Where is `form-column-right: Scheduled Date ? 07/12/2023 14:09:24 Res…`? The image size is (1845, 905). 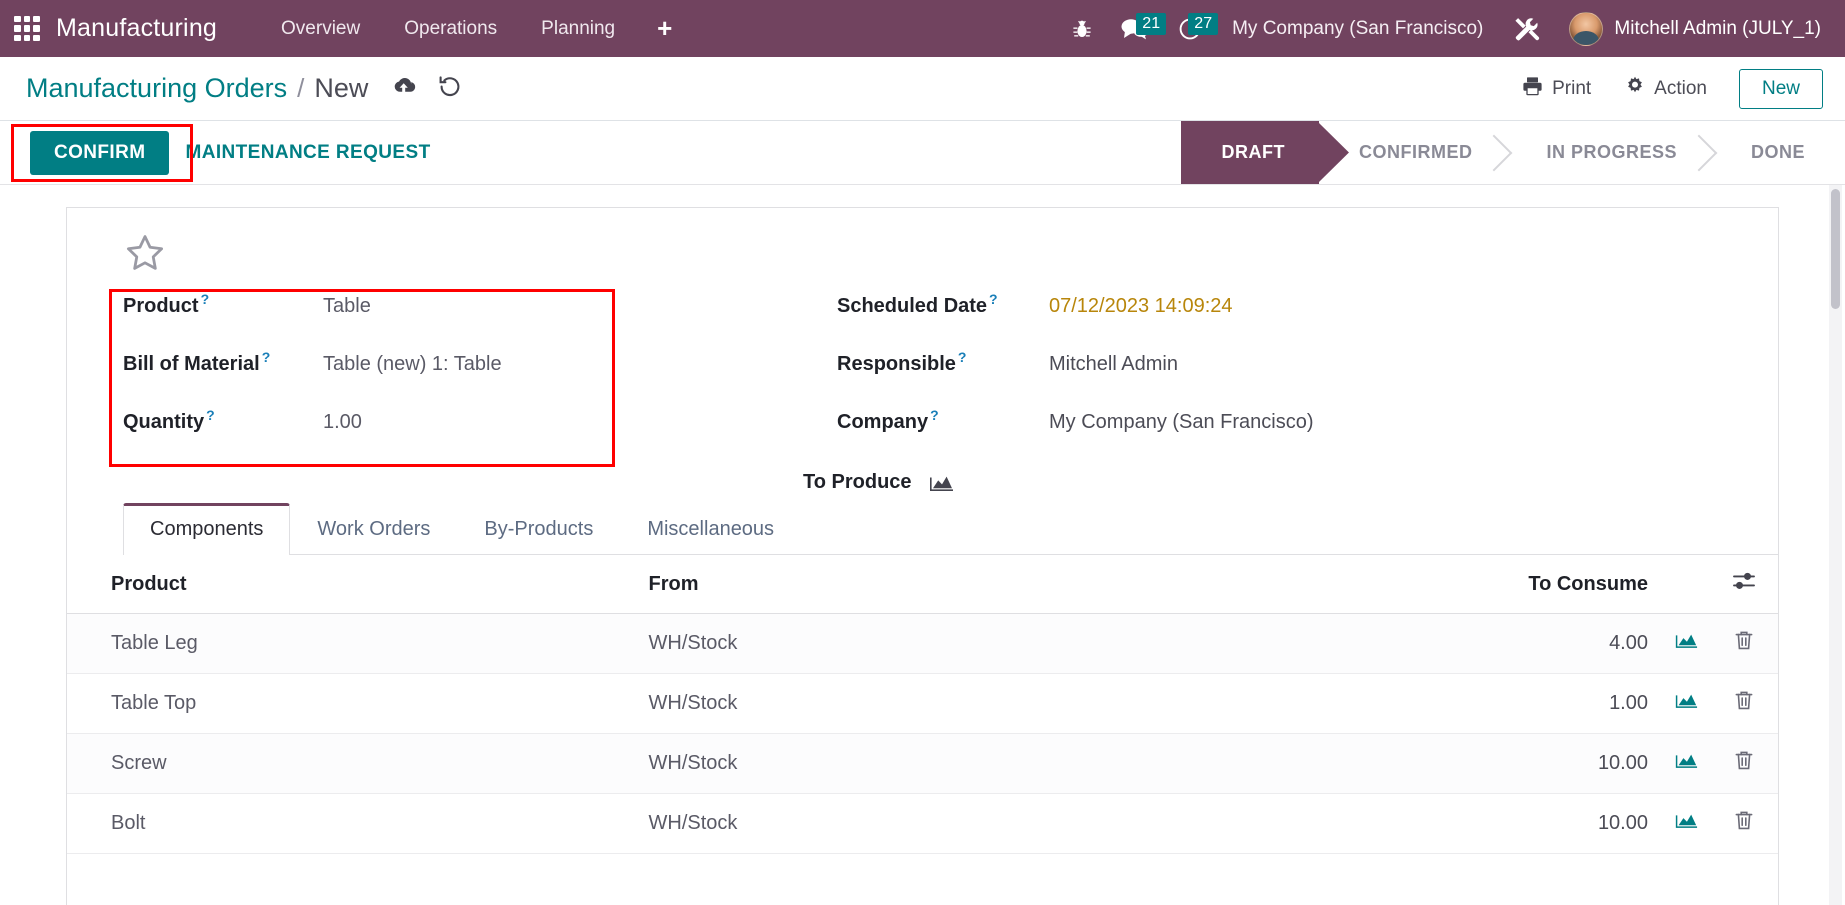
form-column-right: Scheduled Date ? 07/12/2023 14:09:24 Res… is located at coordinates (1302, 380).